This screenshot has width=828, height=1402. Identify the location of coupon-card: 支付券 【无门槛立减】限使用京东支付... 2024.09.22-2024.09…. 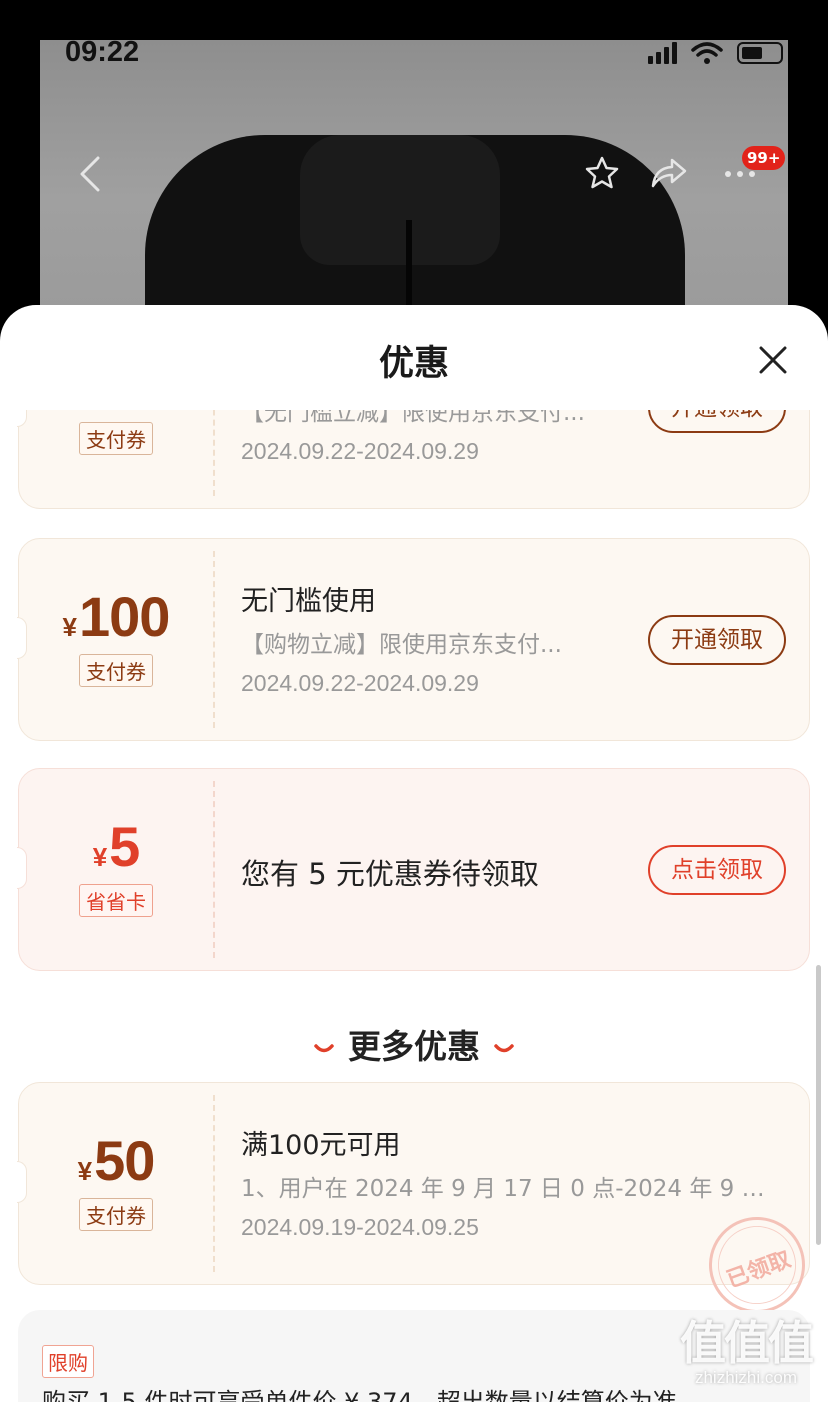
(413, 459).